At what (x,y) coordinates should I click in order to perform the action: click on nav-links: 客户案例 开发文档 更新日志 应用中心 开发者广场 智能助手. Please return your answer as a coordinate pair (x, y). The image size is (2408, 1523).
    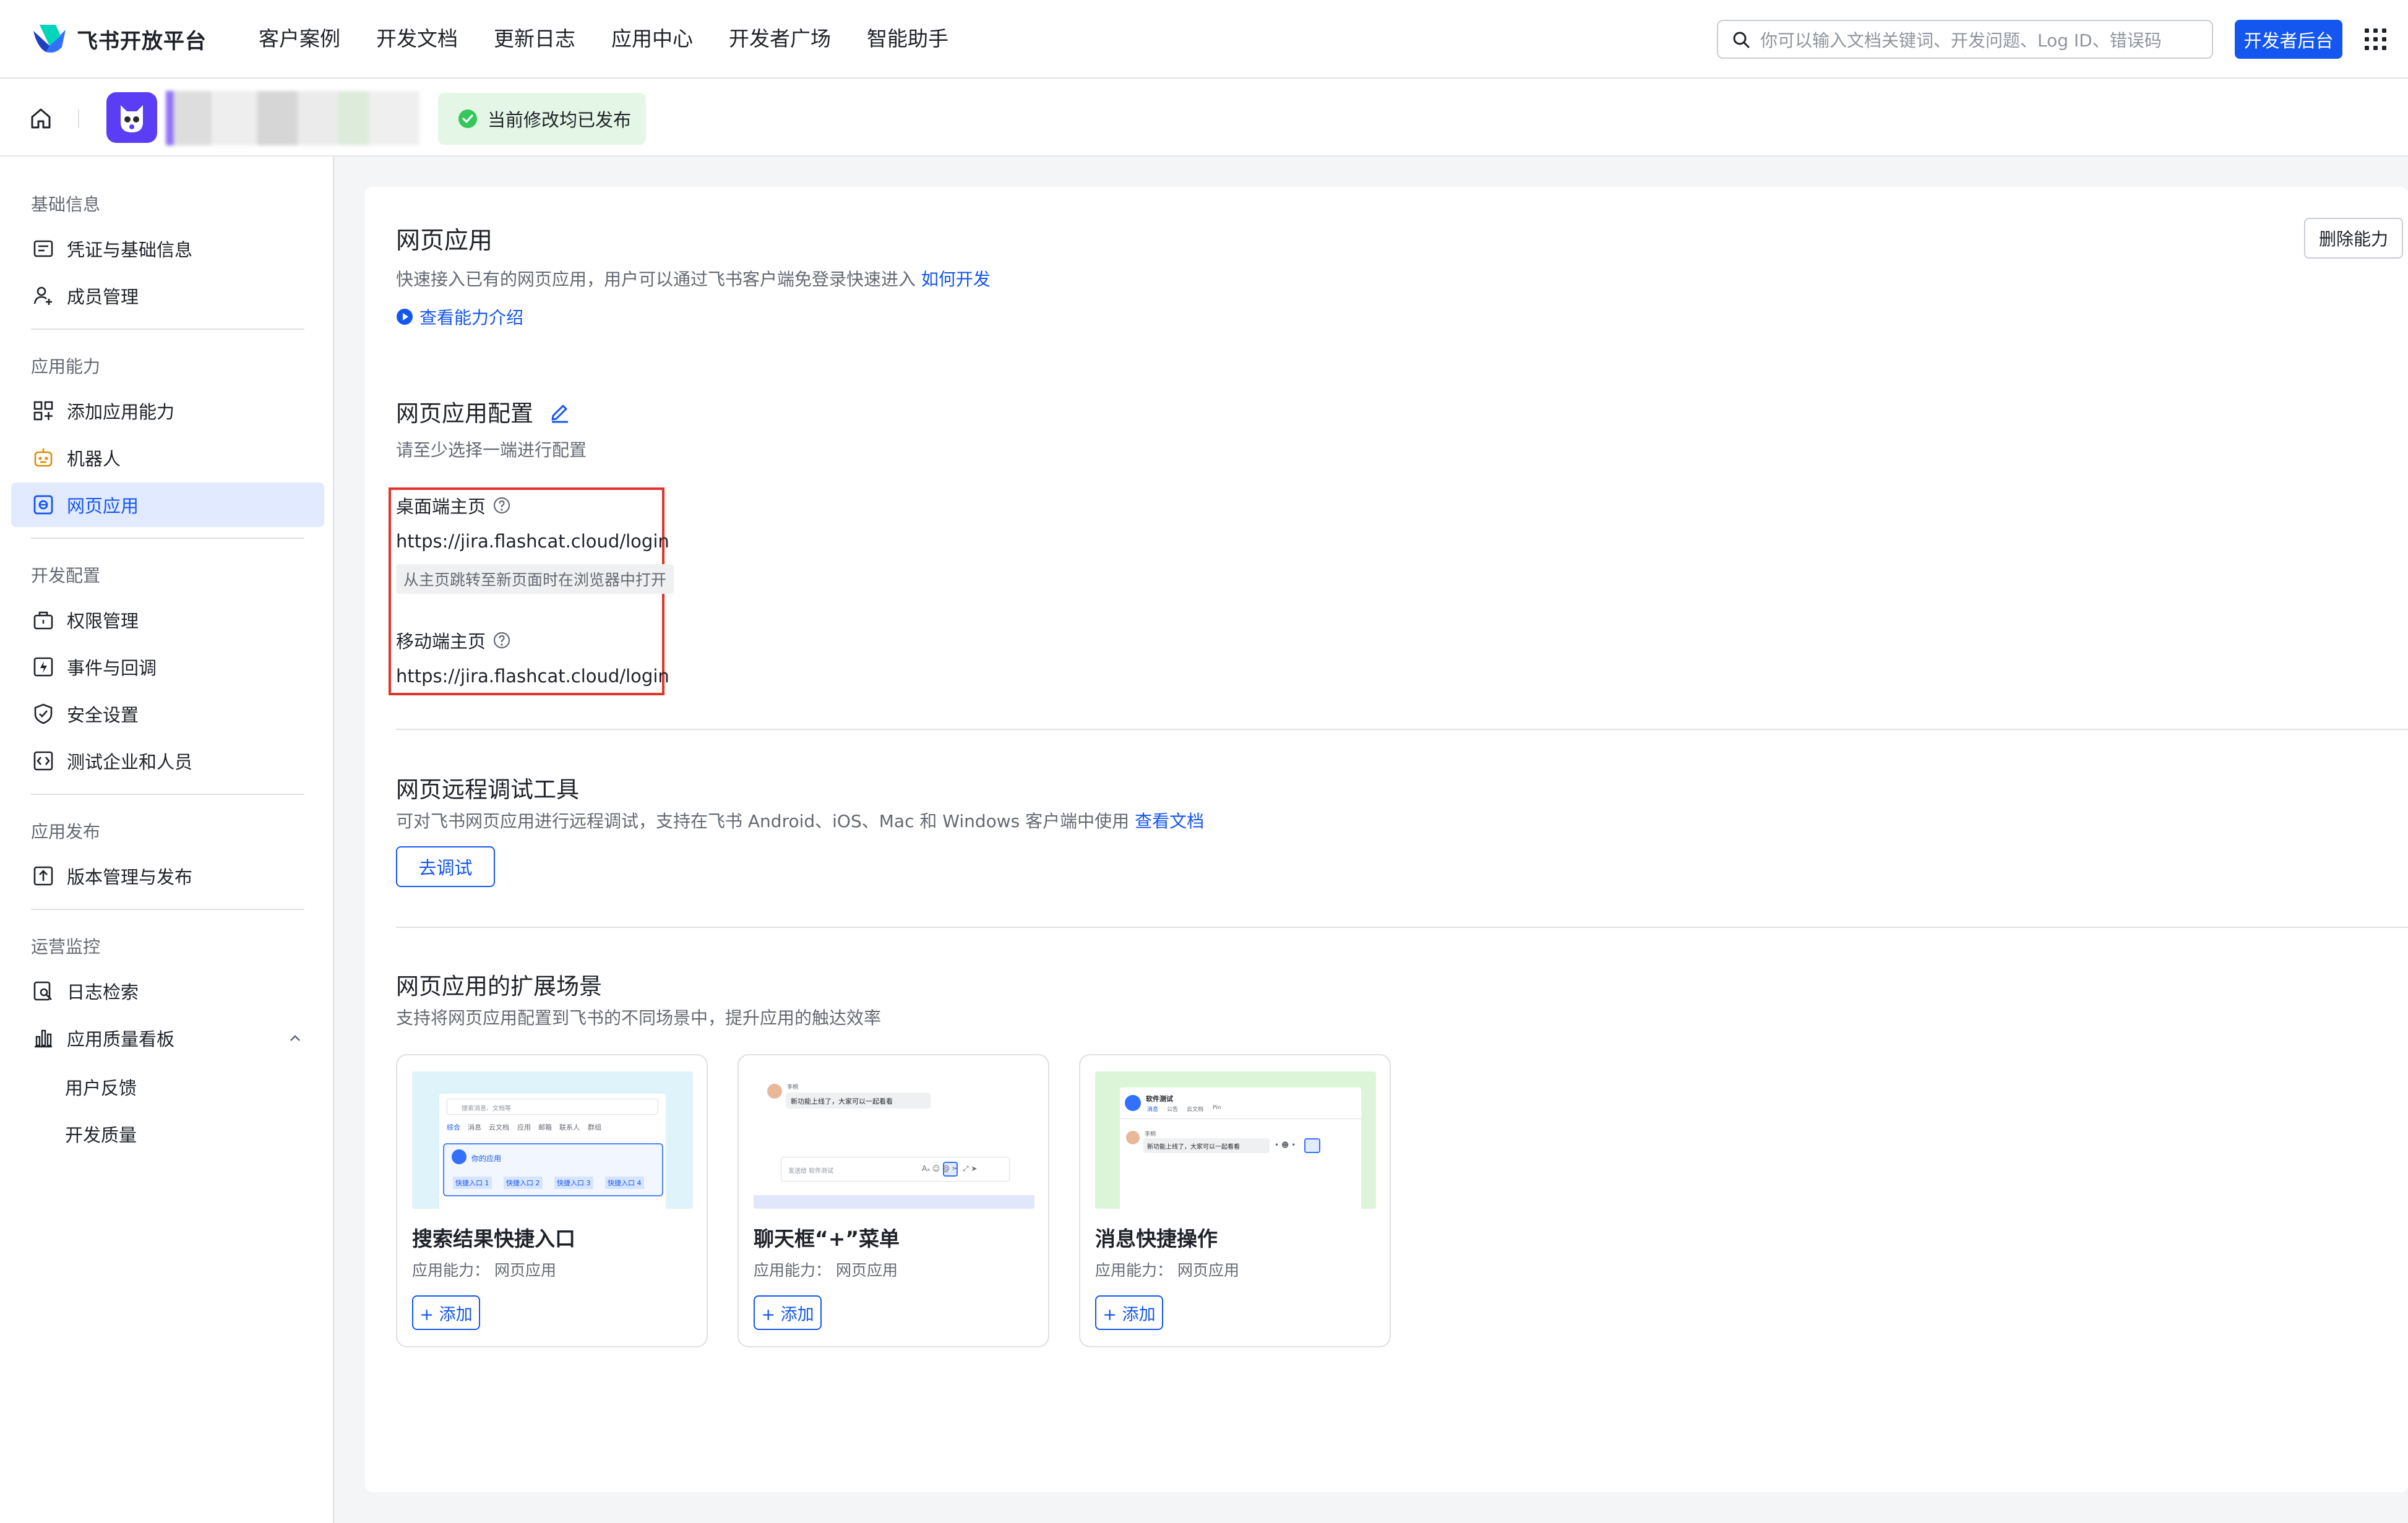
    Looking at the image, I should click on (621, 39).